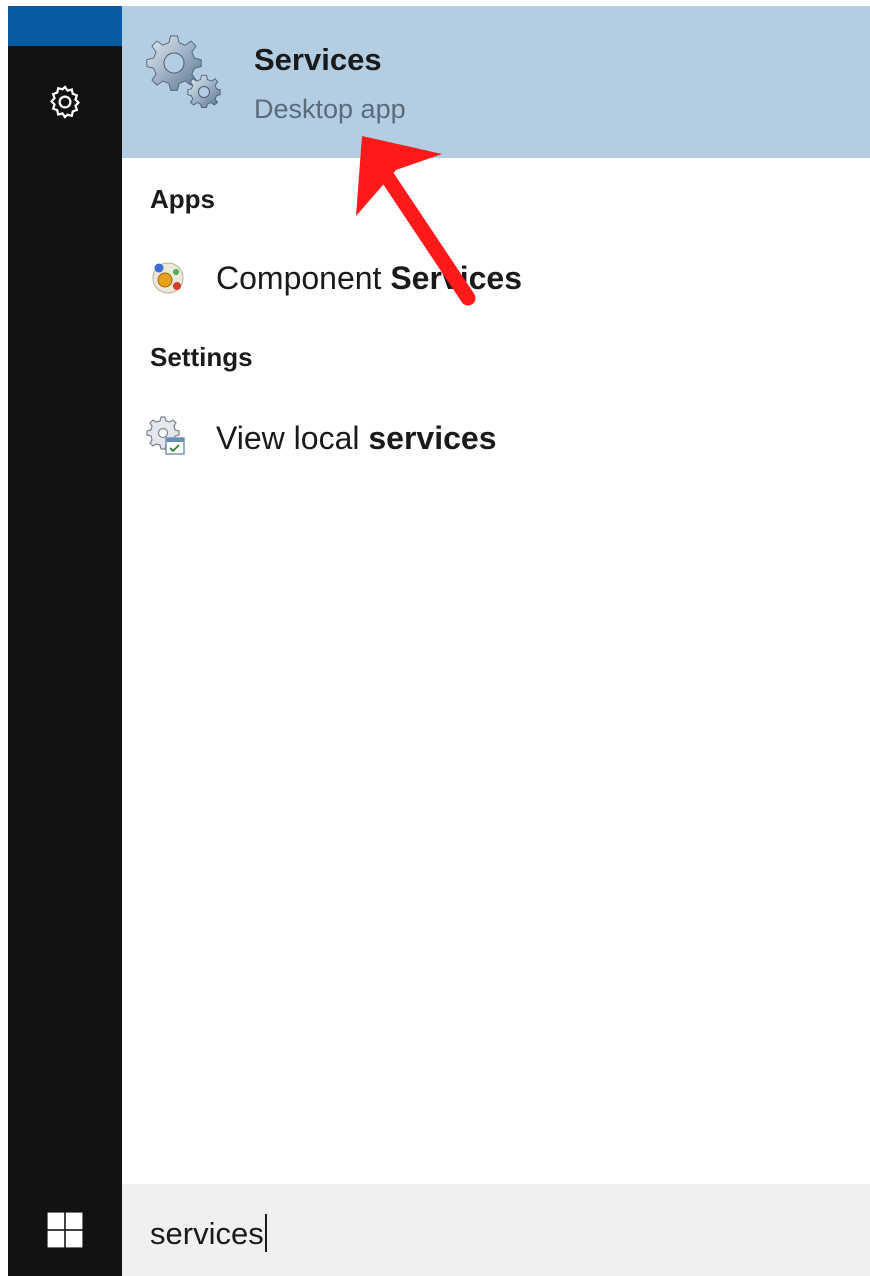 The height and width of the screenshot is (1276, 870). What do you see at coordinates (183, 71) in the screenshot?
I see `services-gears-icon` at bounding box center [183, 71].